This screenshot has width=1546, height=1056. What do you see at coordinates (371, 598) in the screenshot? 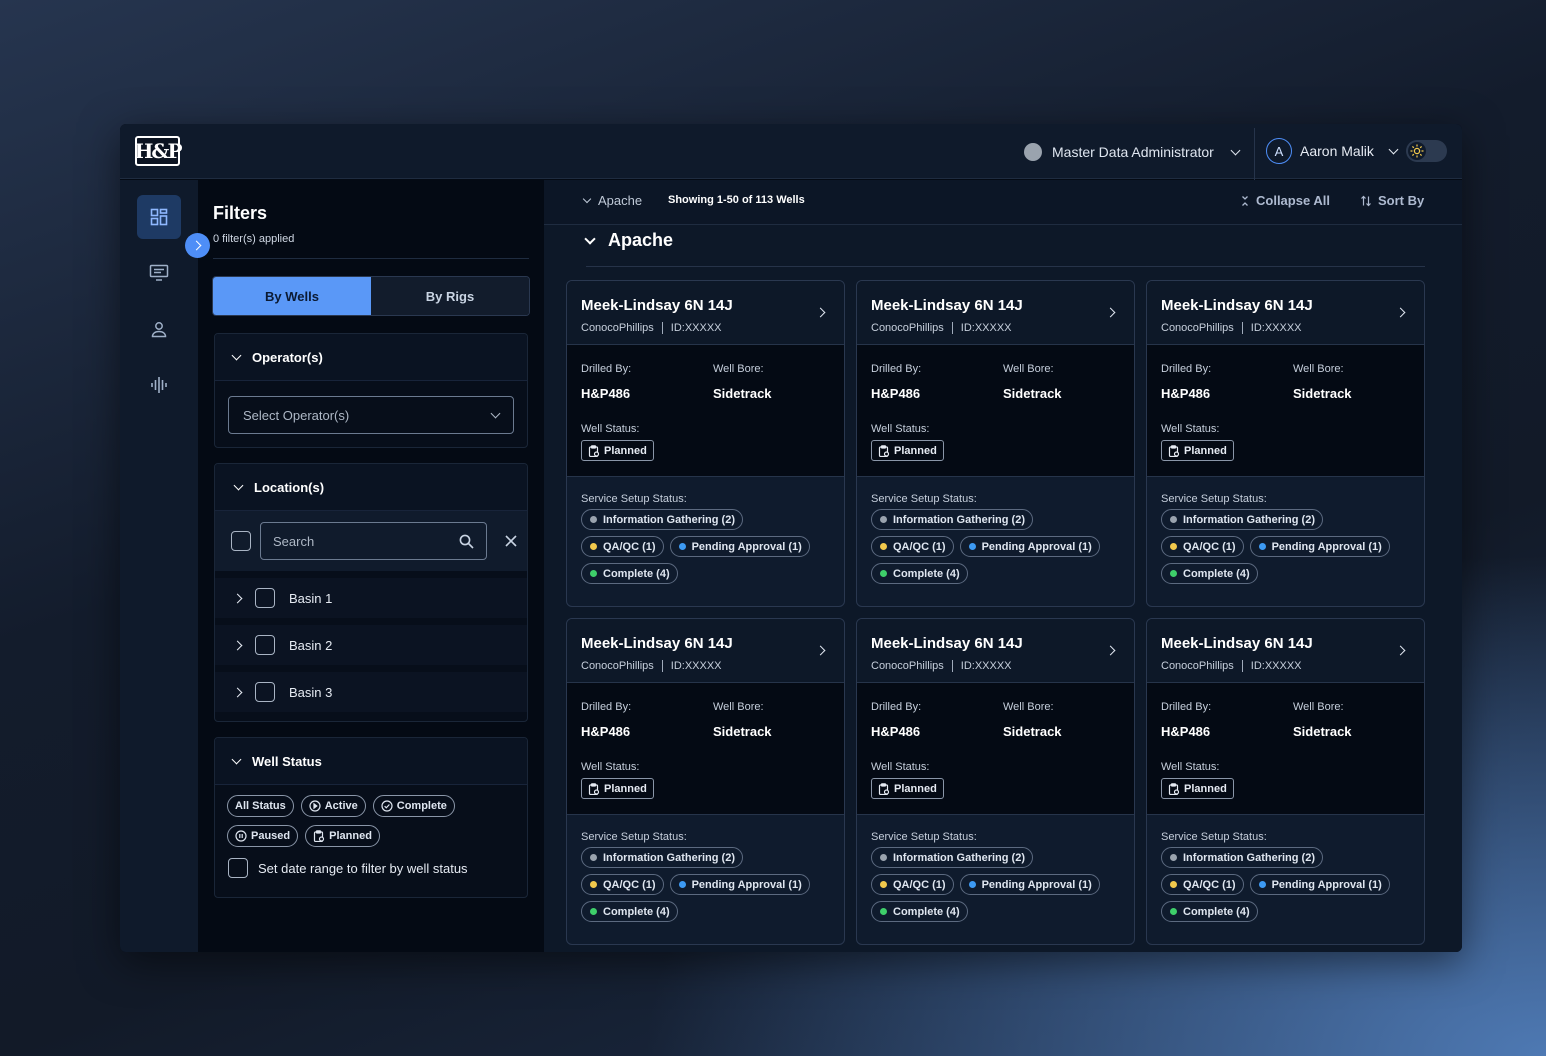
I see `list-item: Basin 1` at bounding box center [371, 598].